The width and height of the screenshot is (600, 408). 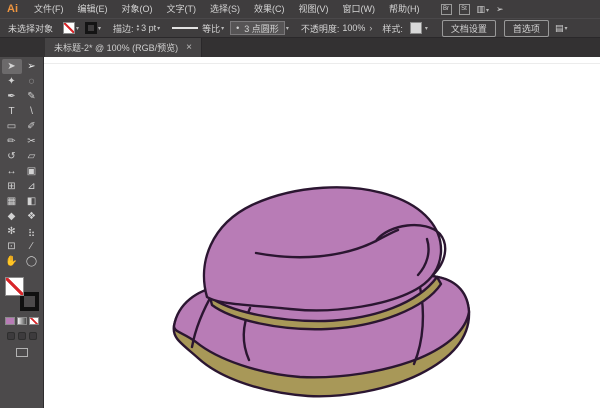 I want to click on width-tool: ↔, so click(x=12, y=171).